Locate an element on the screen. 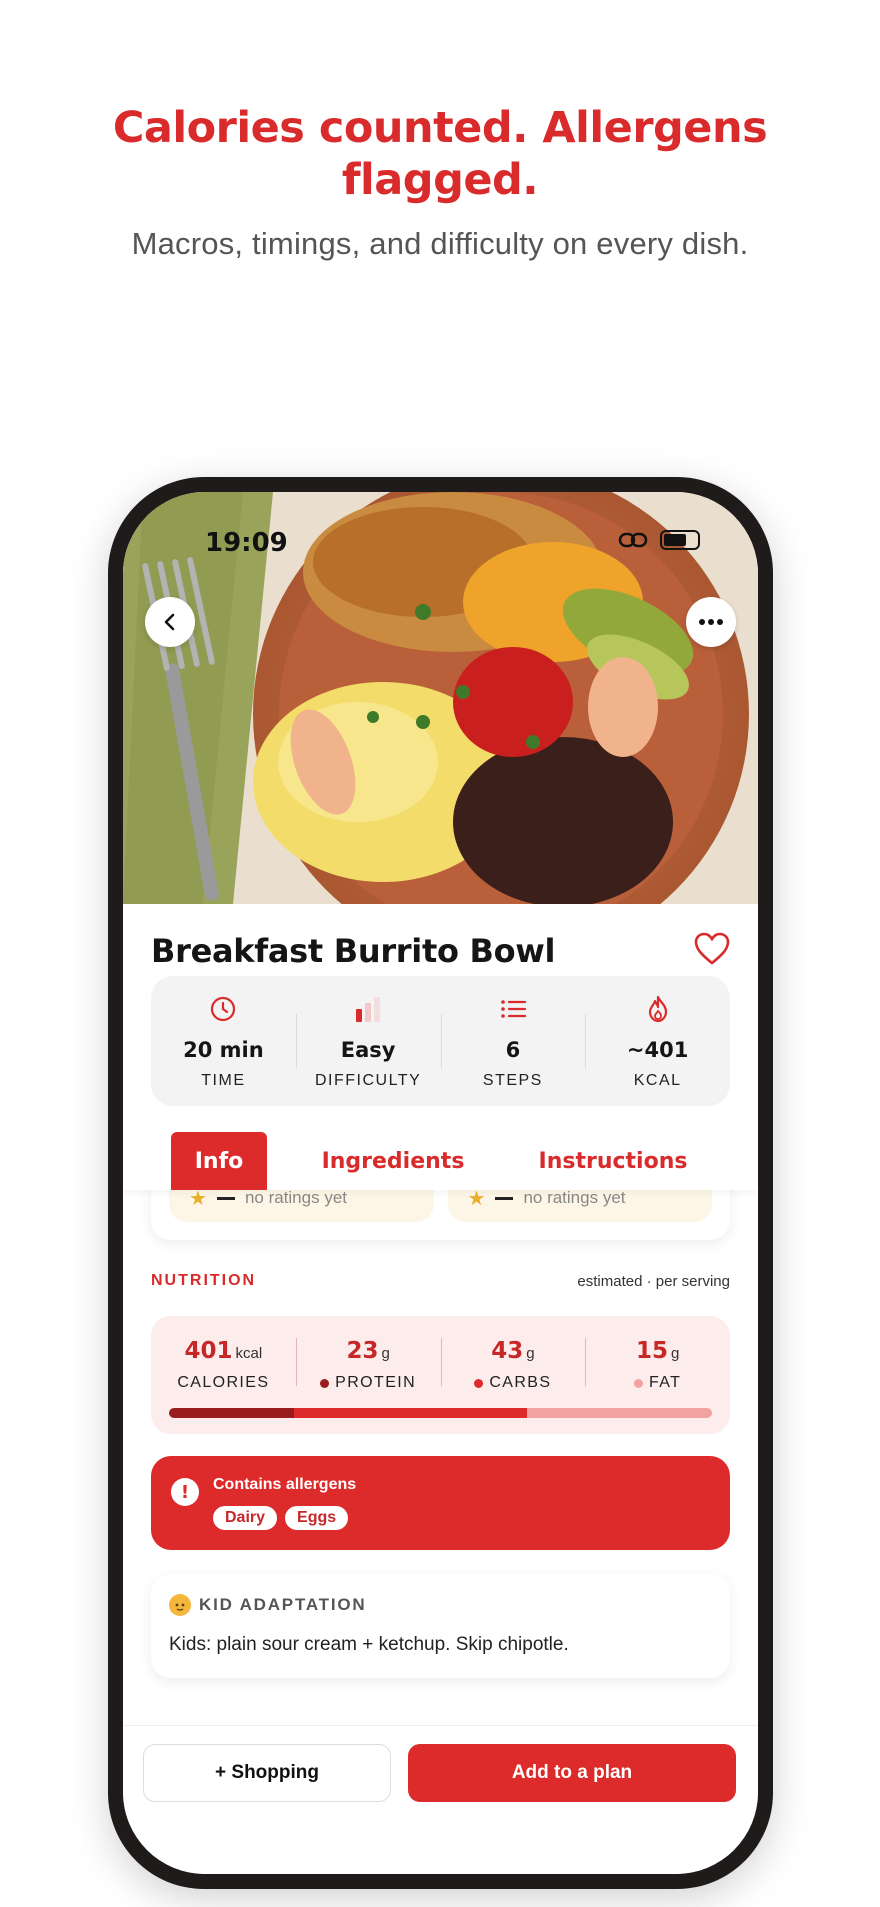 The height and width of the screenshot is (1907, 880). macro-label: PROTEIN is located at coordinates (368, 1383).